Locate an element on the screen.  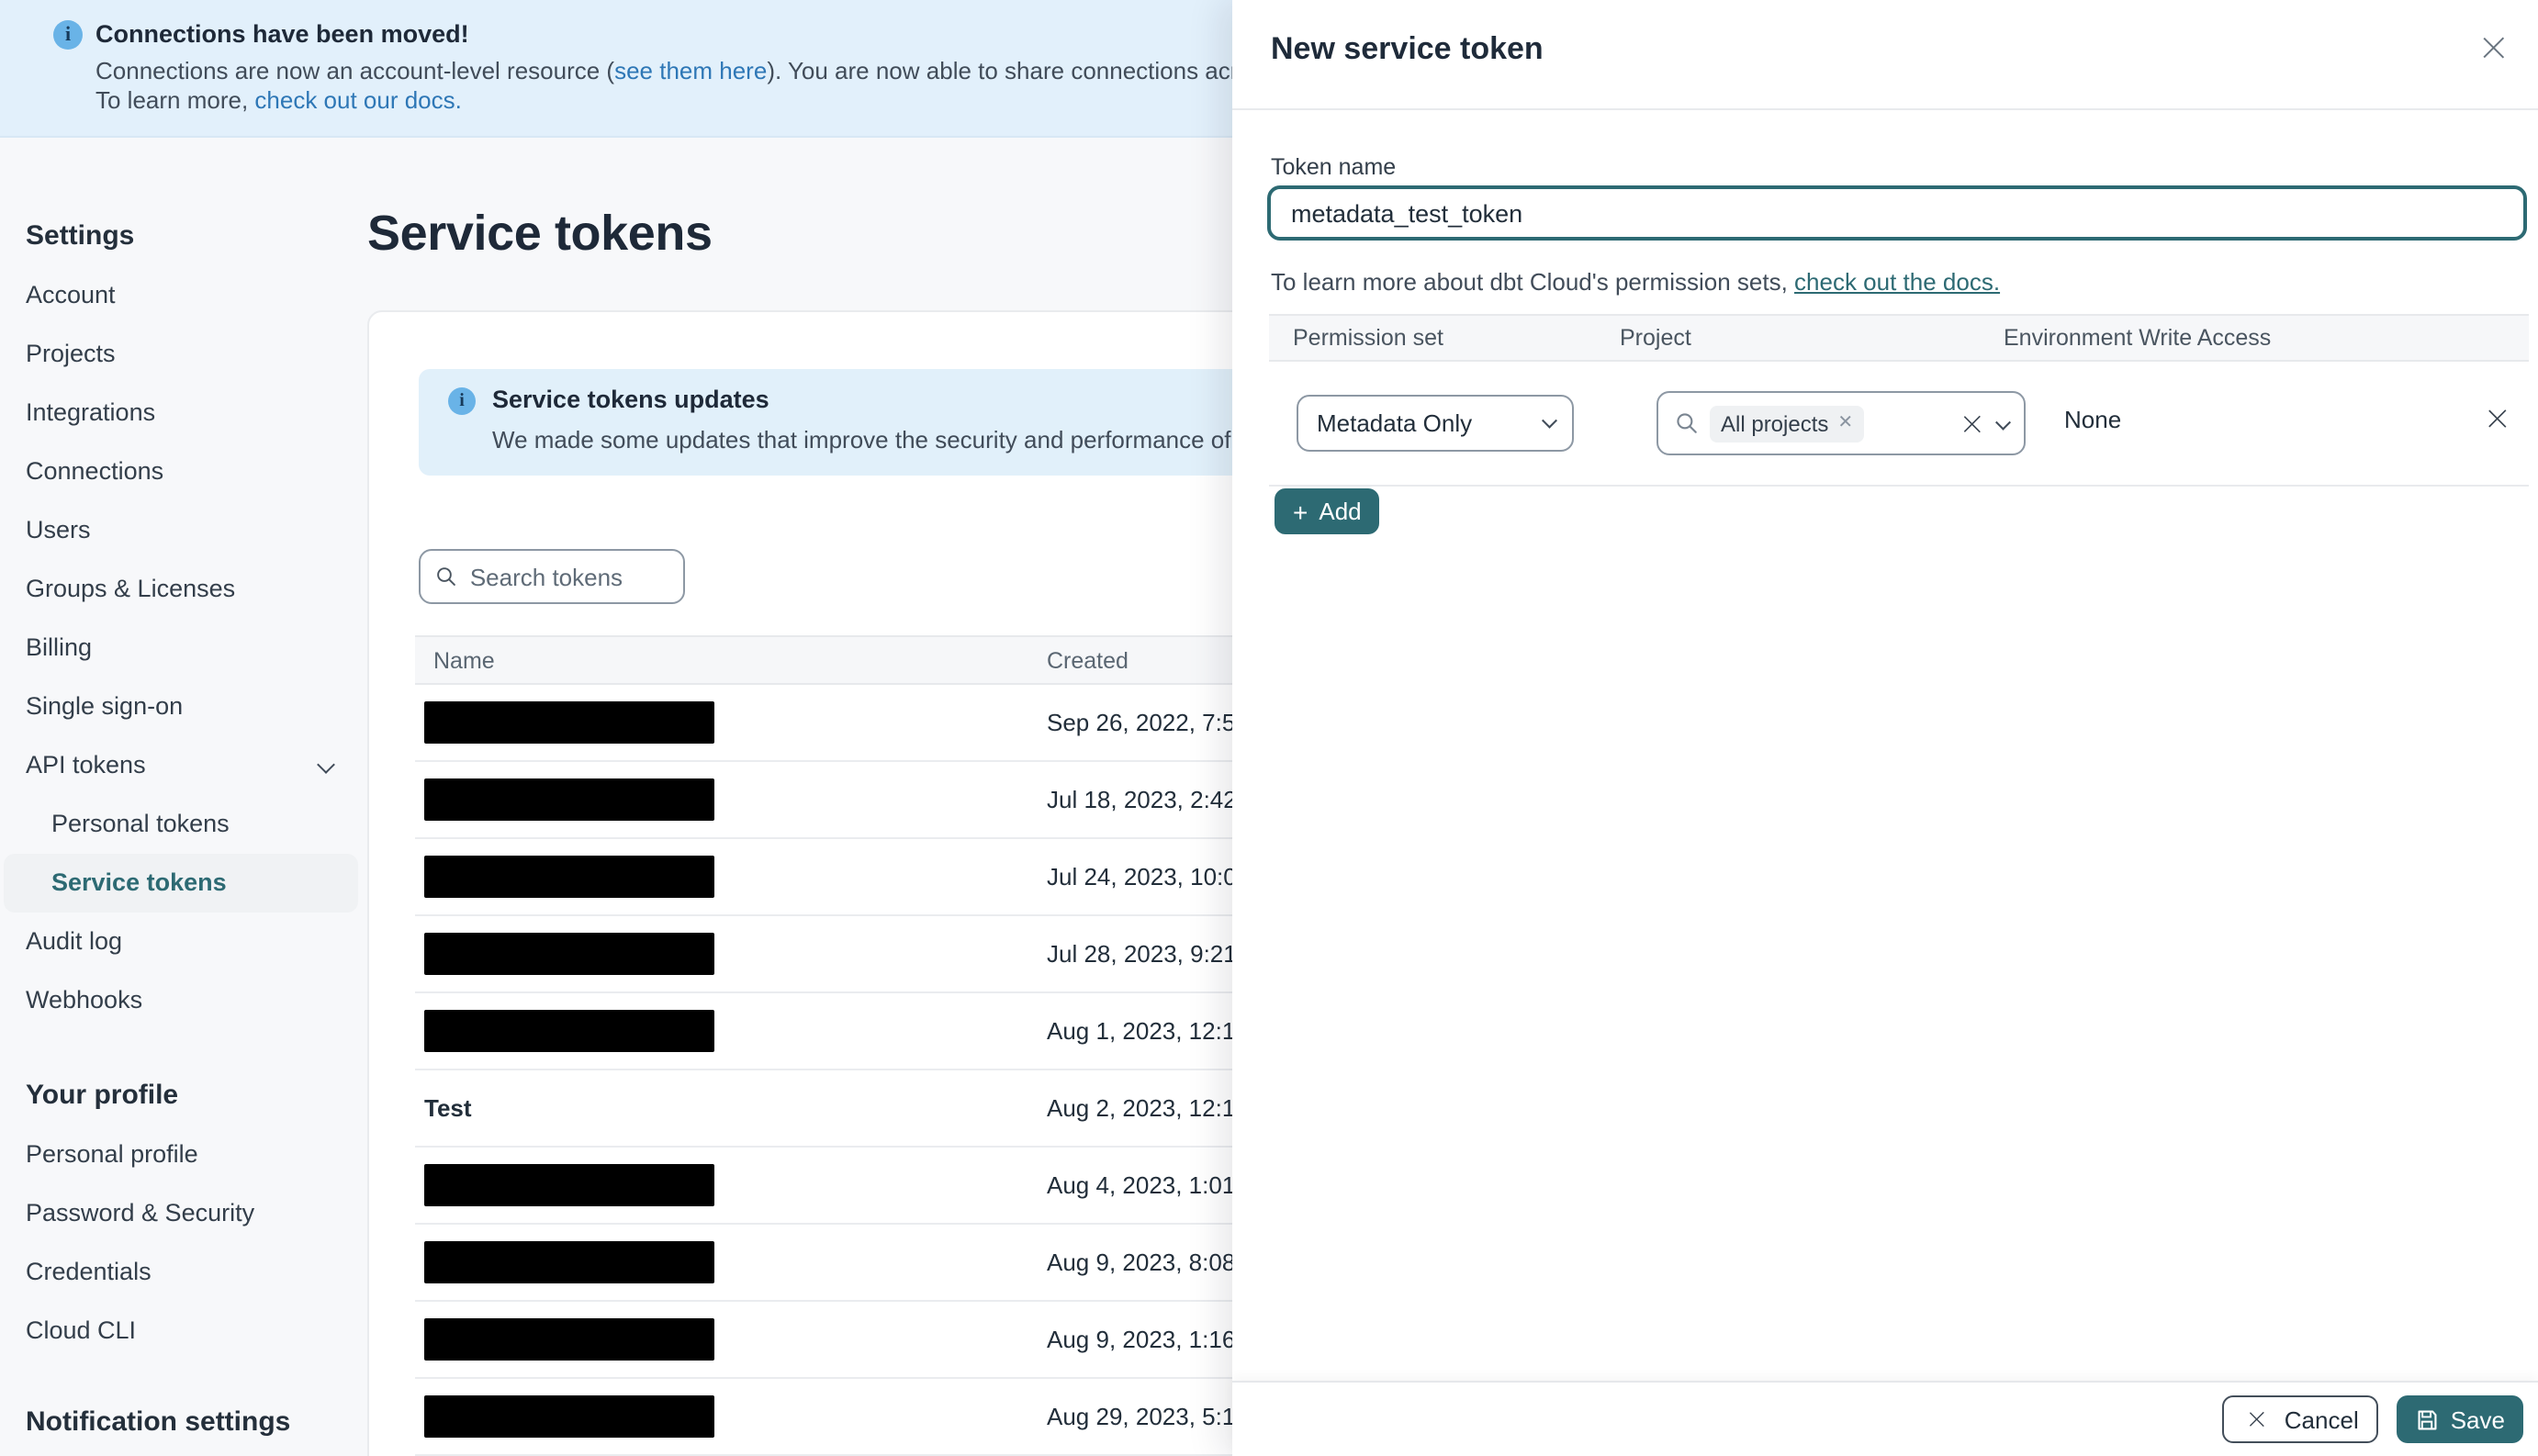
sidebar-label: Settings is located at coordinates (81, 236).